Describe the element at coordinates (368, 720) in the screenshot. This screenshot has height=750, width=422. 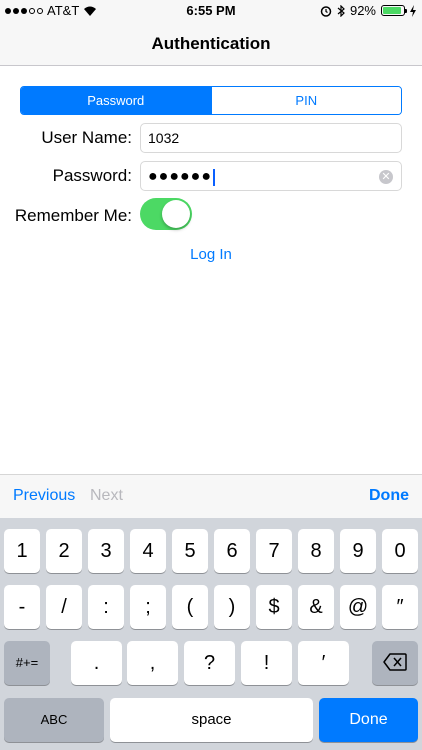
I see `keyboard-done-key: Done` at that location.